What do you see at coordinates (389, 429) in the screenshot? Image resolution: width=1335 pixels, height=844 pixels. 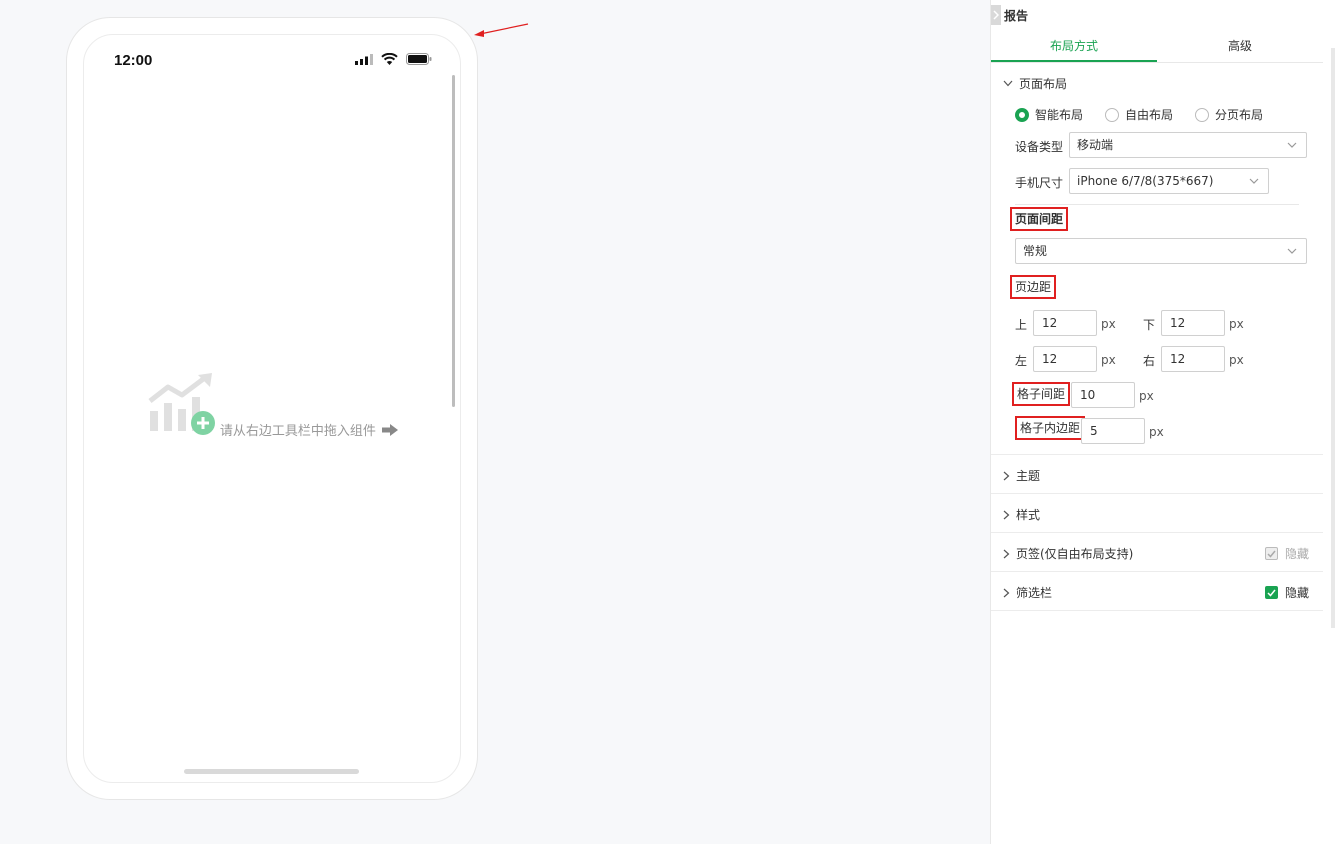 I see `arrow-right-icon` at bounding box center [389, 429].